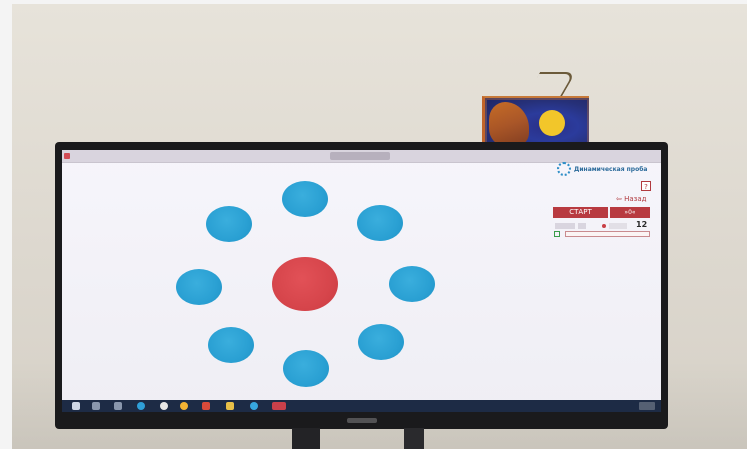 This screenshot has height=449, width=747. I want to click on windows-start-icon, so click(76, 406).